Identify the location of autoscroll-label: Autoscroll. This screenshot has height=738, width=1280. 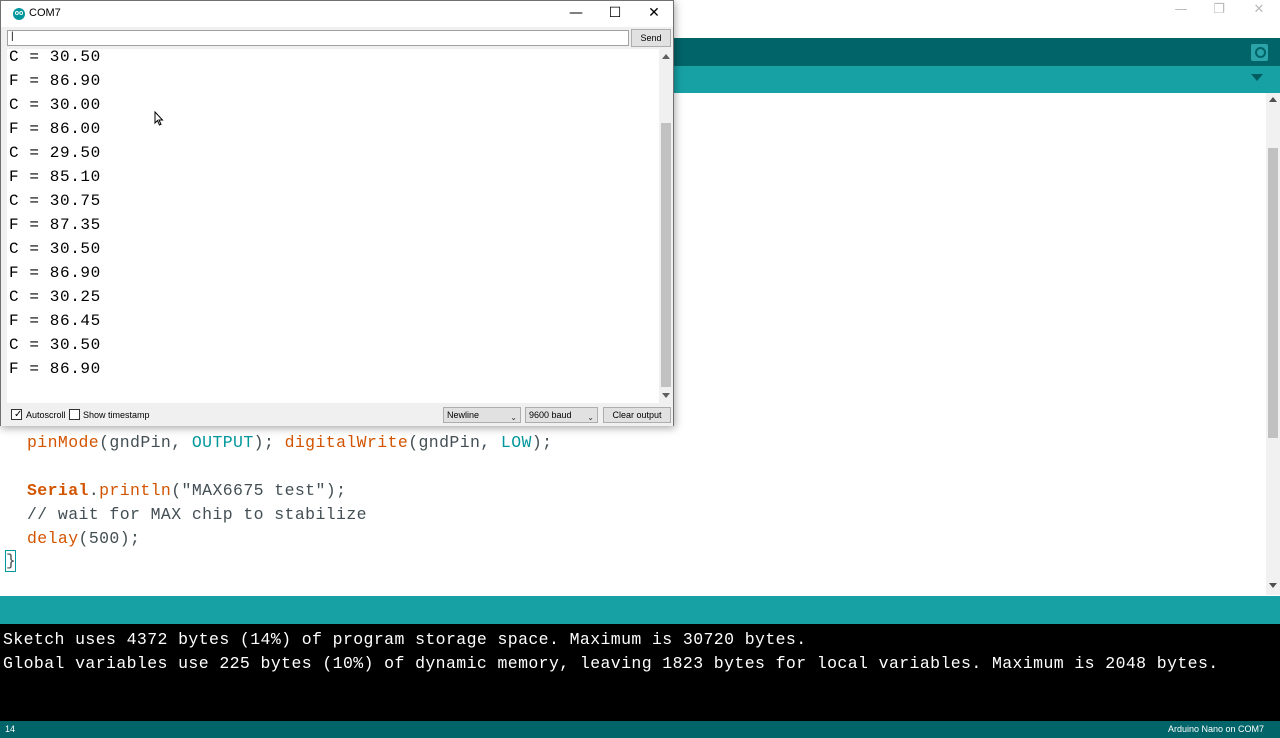
(46, 415).